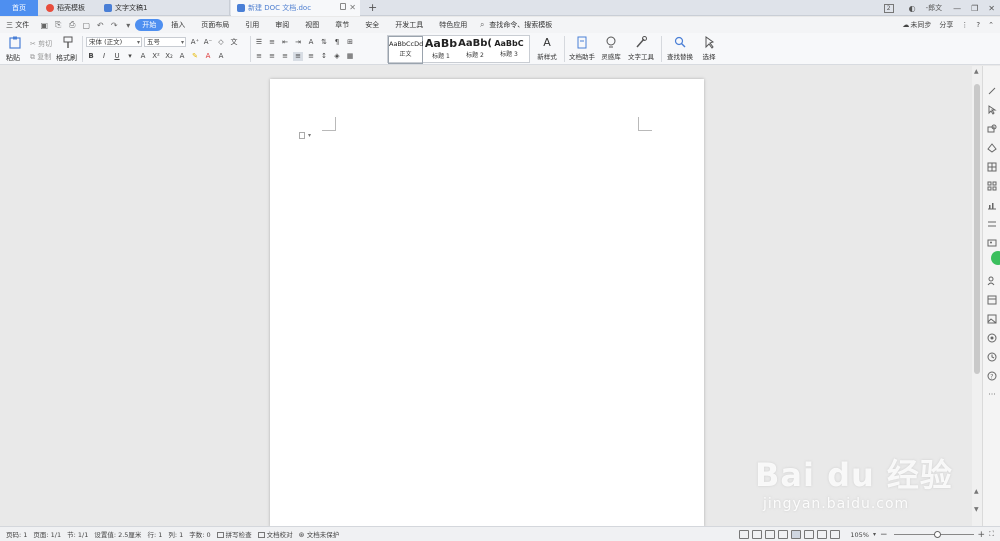  Describe the element at coordinates (298, 56) in the screenshot. I see `justify-icon: ≡` at that location.